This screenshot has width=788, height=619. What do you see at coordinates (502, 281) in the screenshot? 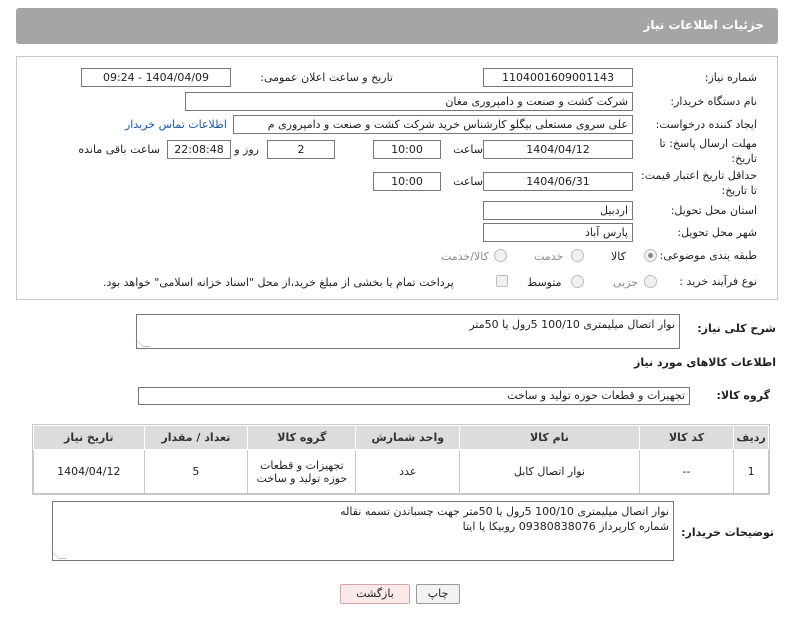
I see `treasury-payment-checkbox` at bounding box center [502, 281].